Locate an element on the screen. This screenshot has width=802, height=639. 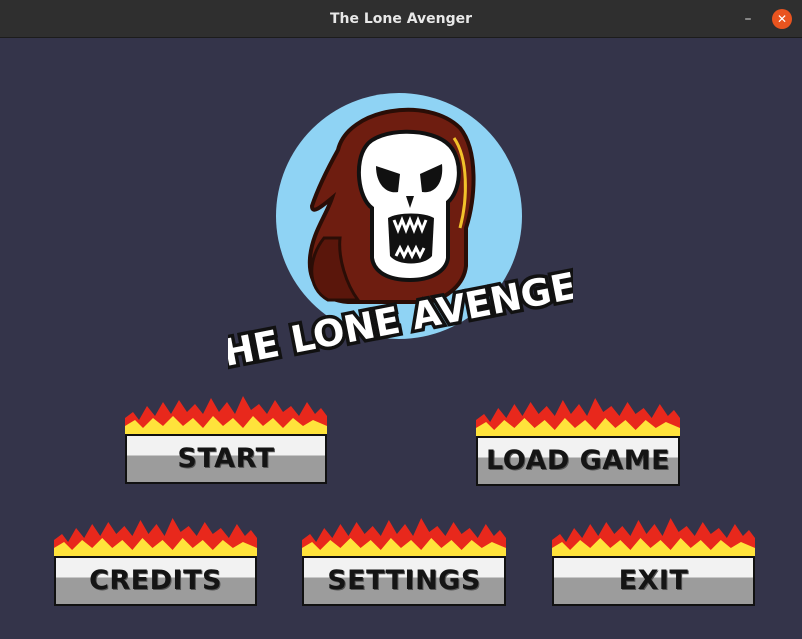
exit-button-label: EXIT is located at coordinates (653, 580).